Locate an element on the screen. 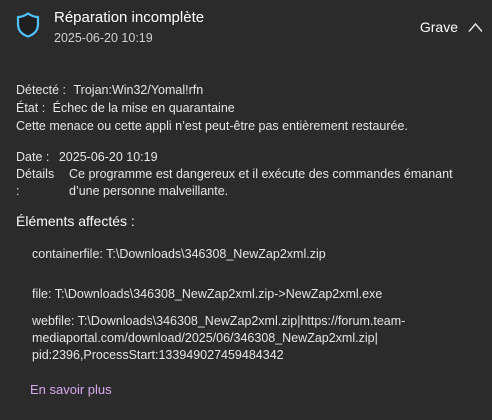  status-value: Échec de la mise en quarantaine is located at coordinates (143, 108).